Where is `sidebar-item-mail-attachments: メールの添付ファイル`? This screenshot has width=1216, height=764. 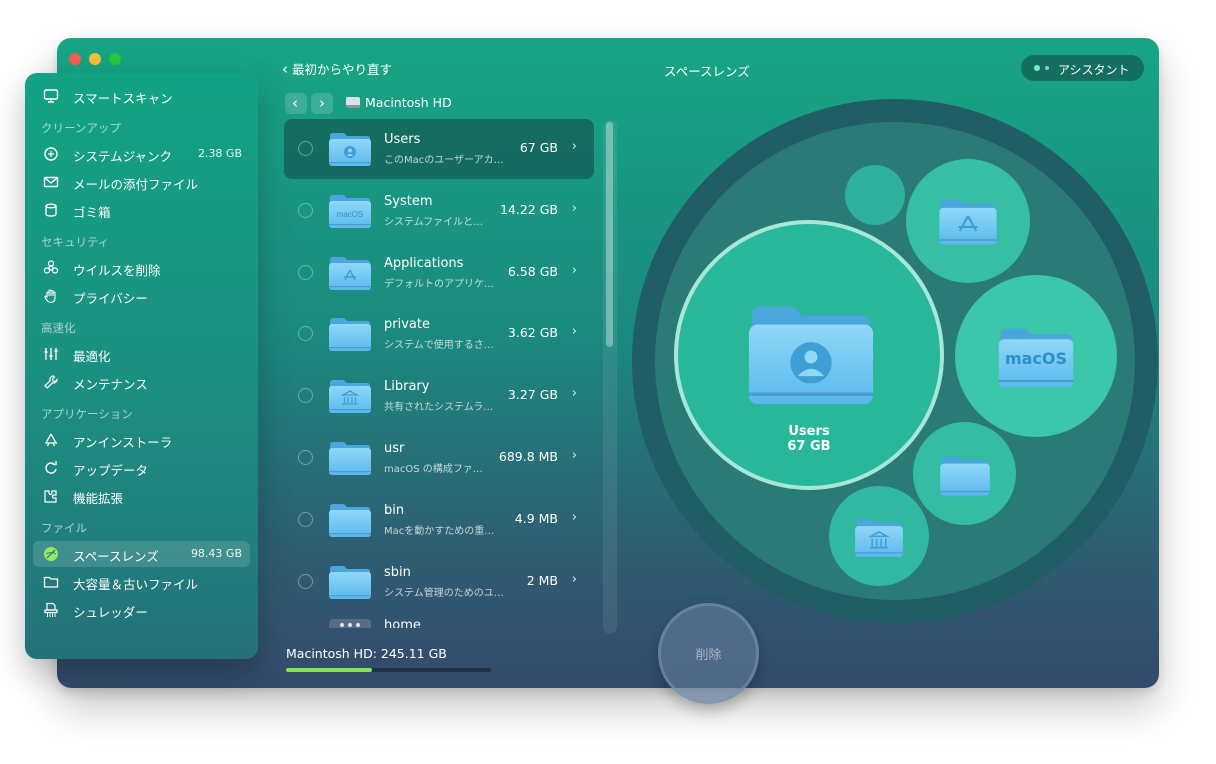 sidebar-item-mail-attachments: メールの添付ファイル is located at coordinates (141, 182).